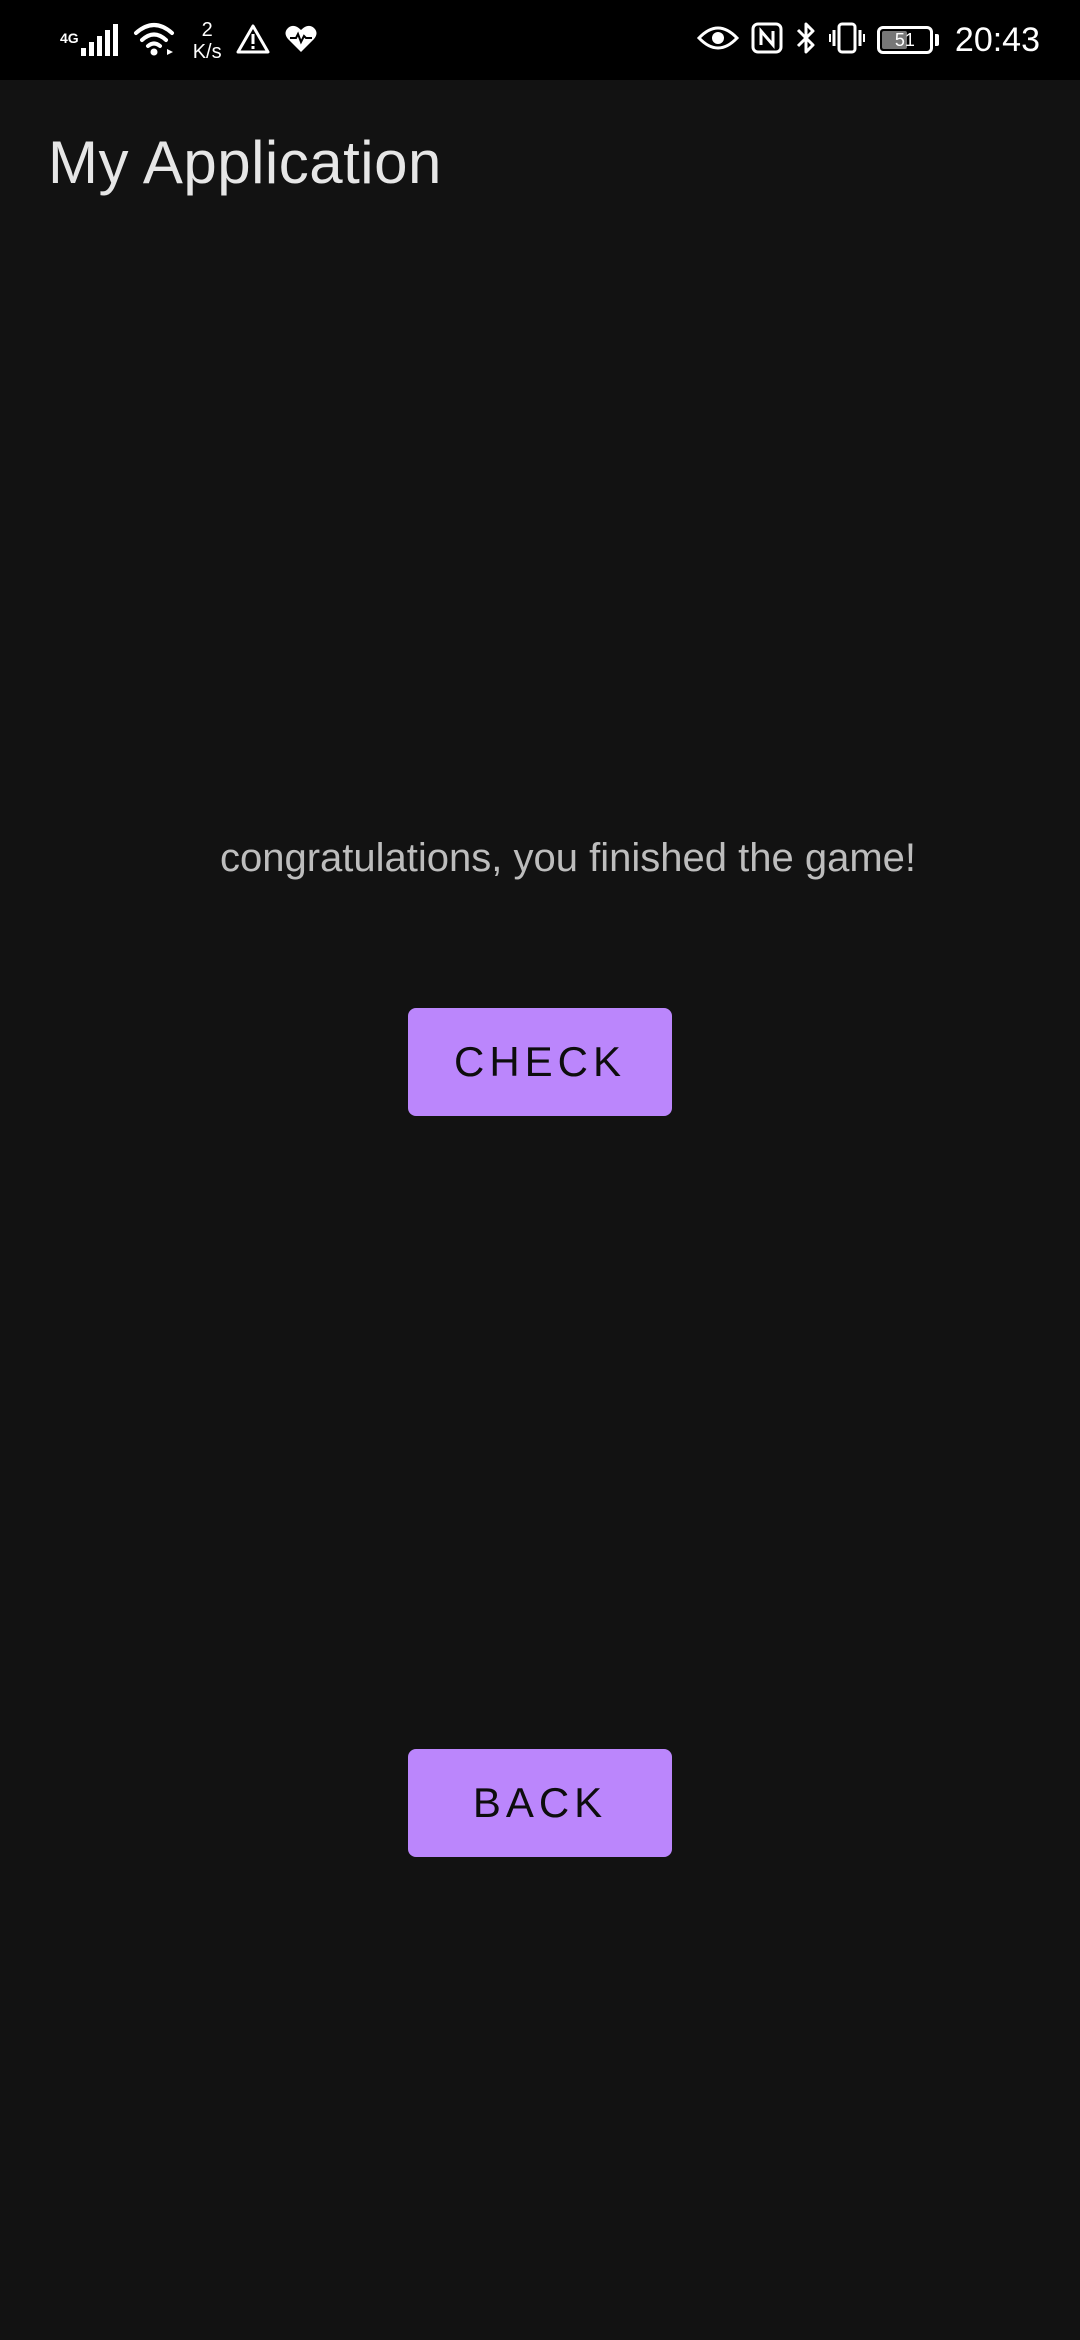  What do you see at coordinates (568, 858) in the screenshot?
I see `congratulations-message: congratulations, you finished the game!` at bounding box center [568, 858].